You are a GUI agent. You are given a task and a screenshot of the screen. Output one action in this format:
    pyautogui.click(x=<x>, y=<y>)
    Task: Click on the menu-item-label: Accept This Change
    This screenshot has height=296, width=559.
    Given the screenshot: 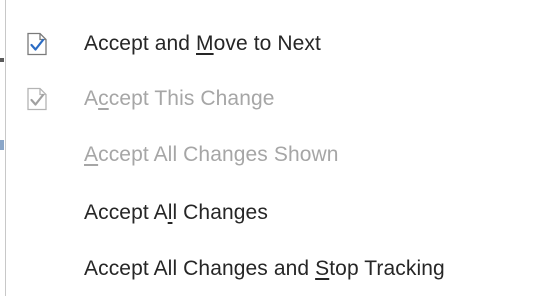 What is the action you would take?
    pyautogui.click(x=179, y=98)
    